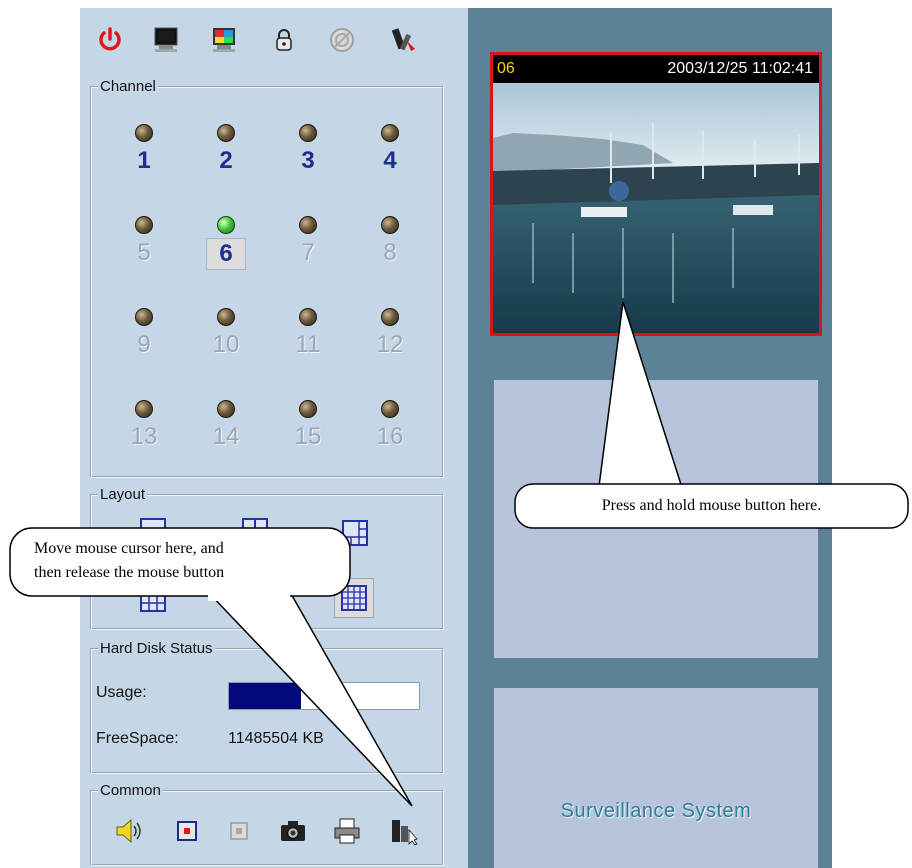 The height and width of the screenshot is (868, 912). What do you see at coordinates (130, 790) in the screenshot?
I see `common-group-title: Common` at bounding box center [130, 790].